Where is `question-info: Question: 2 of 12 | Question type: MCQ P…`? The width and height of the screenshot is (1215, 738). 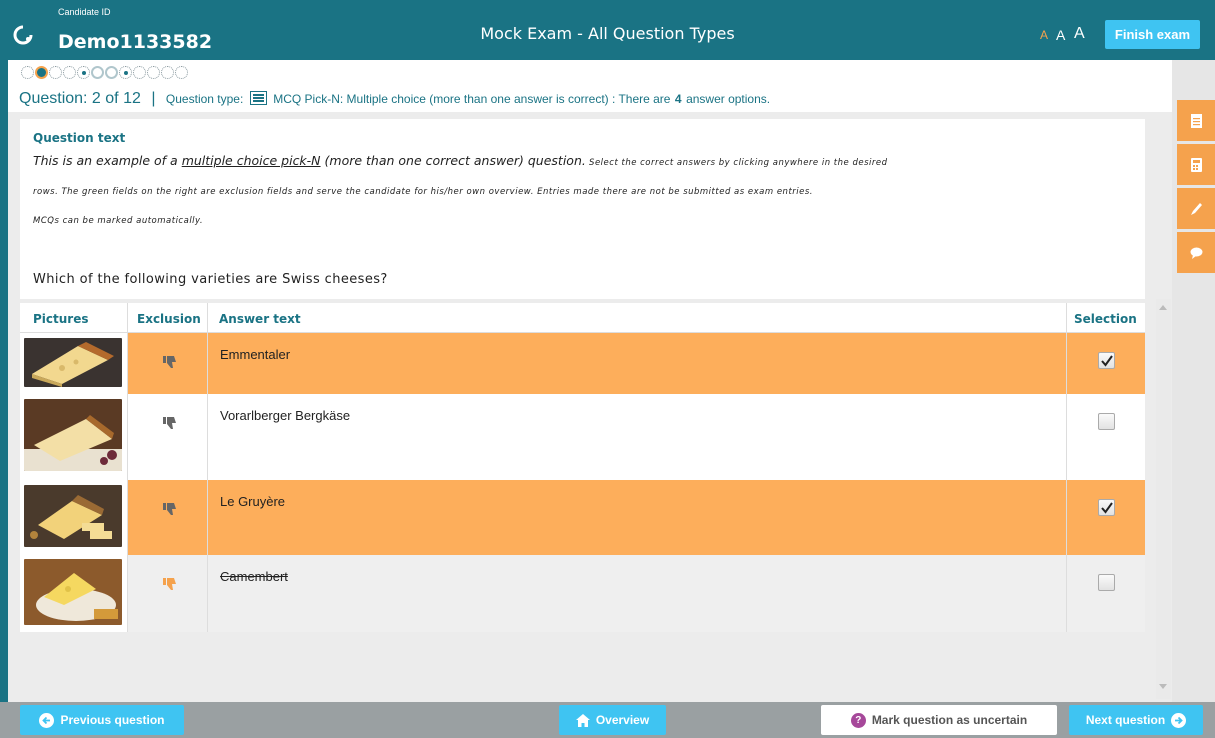
question-info: Question: 2 of 12 | Question type: MCQ P… is located at coordinates (394, 99).